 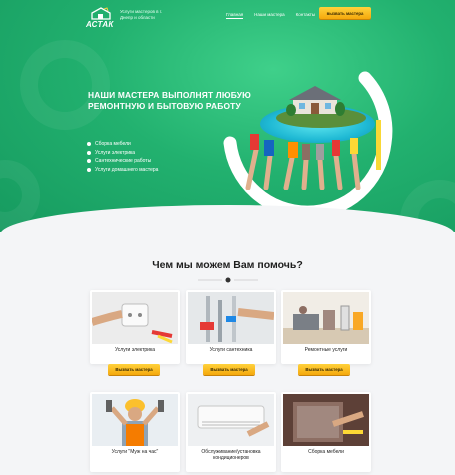 I want to click on furniture-photo-icon, so click(x=326, y=420).